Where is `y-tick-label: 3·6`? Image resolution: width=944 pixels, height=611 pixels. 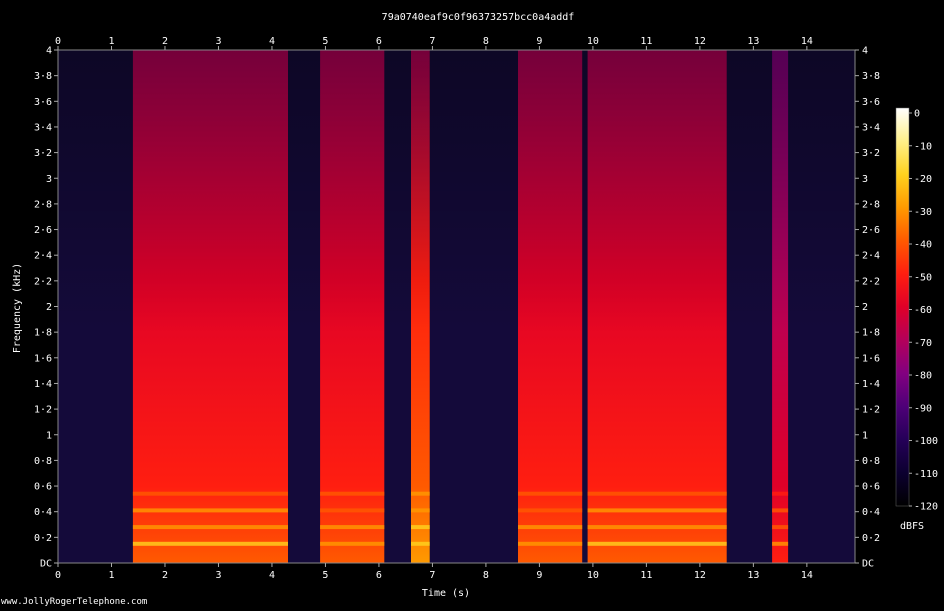
y-tick-label: 3·6 is located at coordinates (43, 102).